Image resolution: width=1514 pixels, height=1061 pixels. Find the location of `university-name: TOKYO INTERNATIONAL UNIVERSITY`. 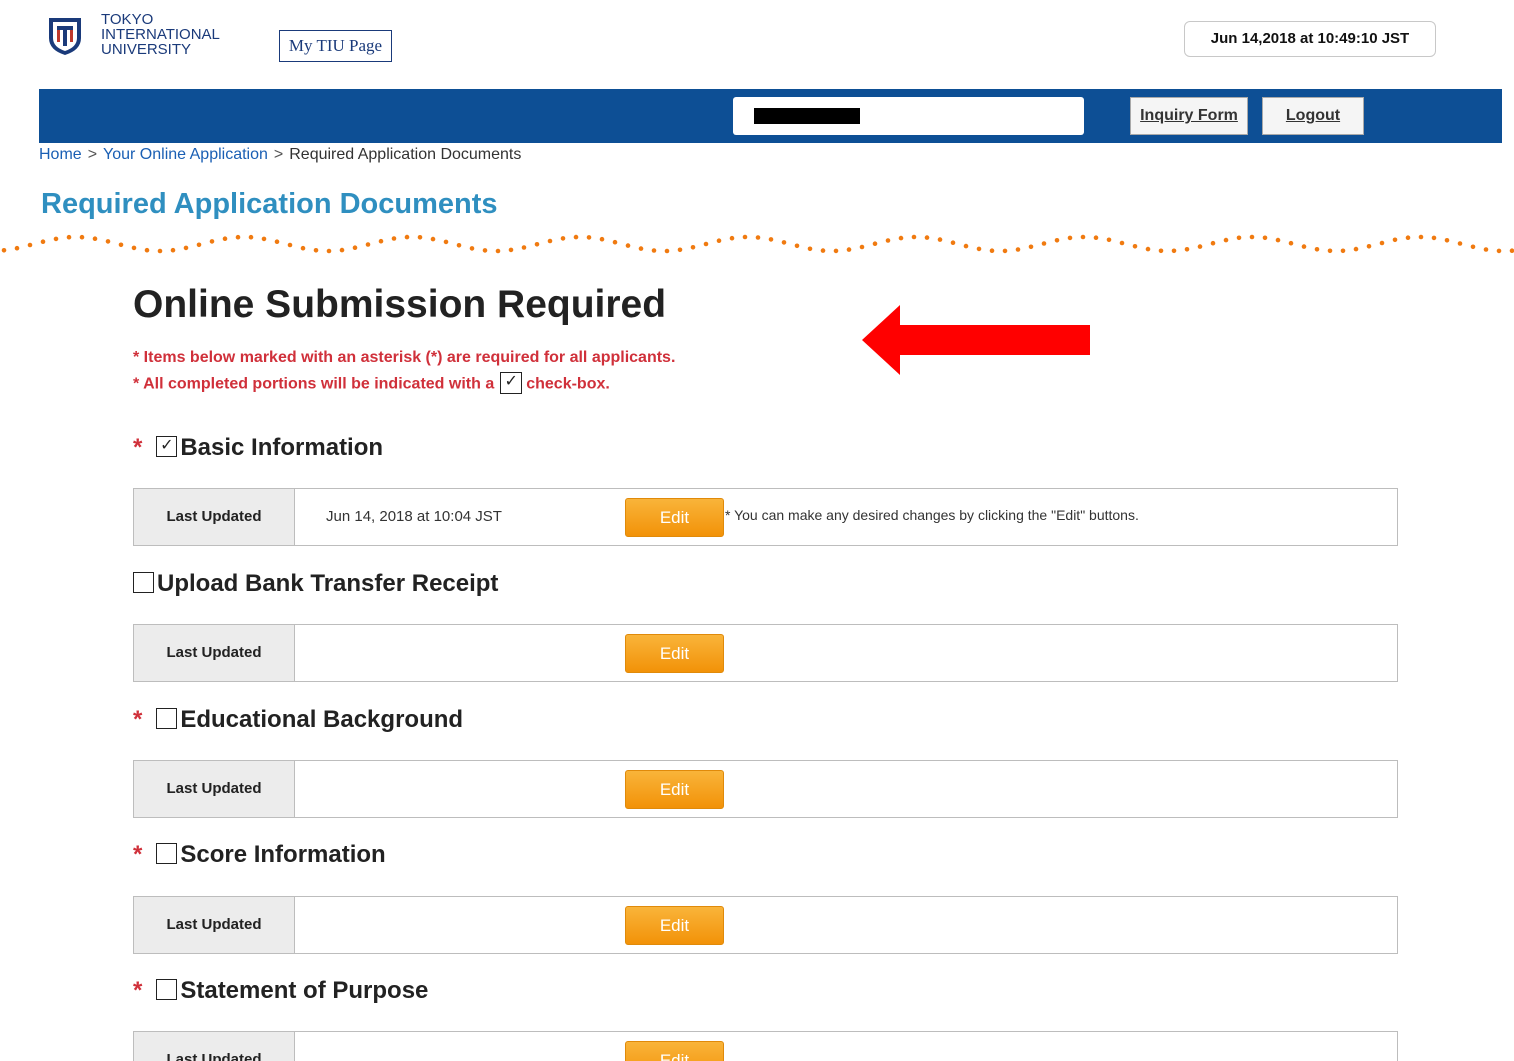

university-name: TOKYO INTERNATIONAL UNIVERSITY is located at coordinates (160, 34).